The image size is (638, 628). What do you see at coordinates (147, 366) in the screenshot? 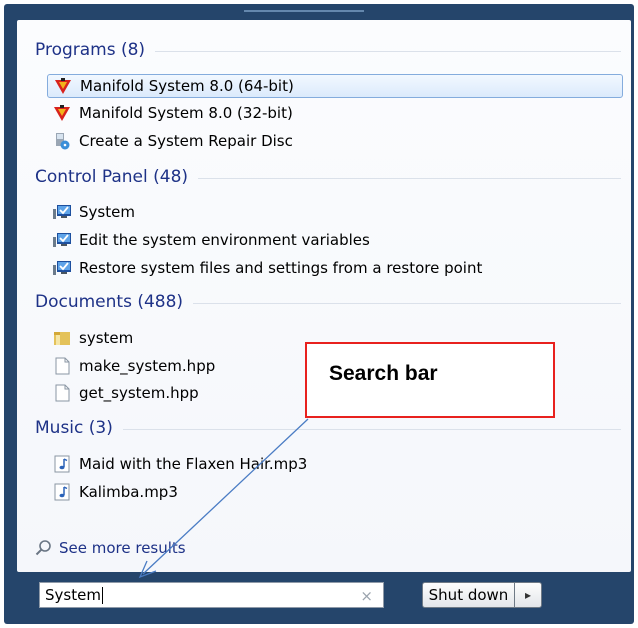
I see `result-label: make_system.hpp` at bounding box center [147, 366].